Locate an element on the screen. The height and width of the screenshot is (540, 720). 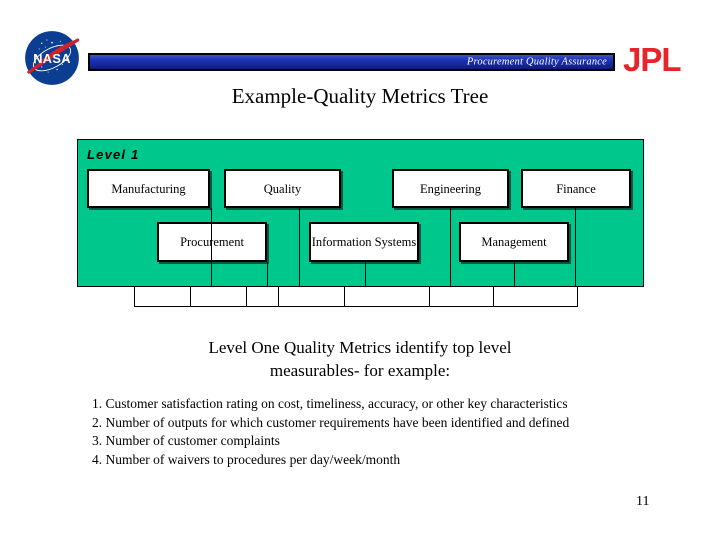
header-banner: Procurement Quality Assurance is located at coordinates (351, 62).